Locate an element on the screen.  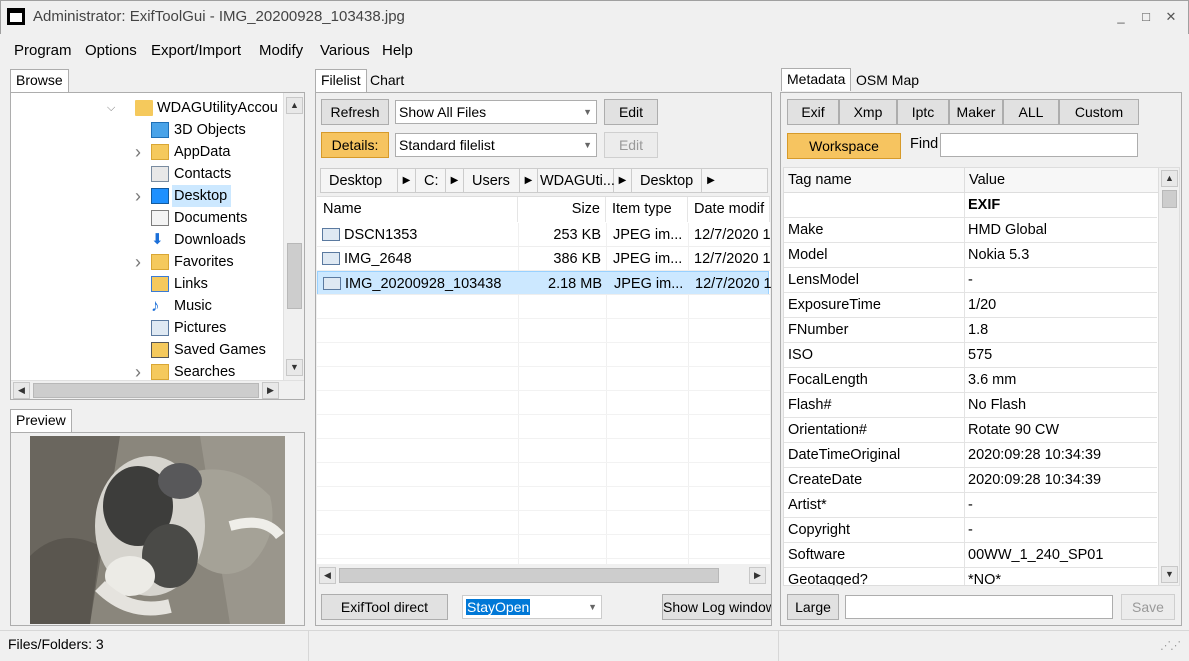
metadata-row: FNumber 1.8 is located at coordinates (970, 330).